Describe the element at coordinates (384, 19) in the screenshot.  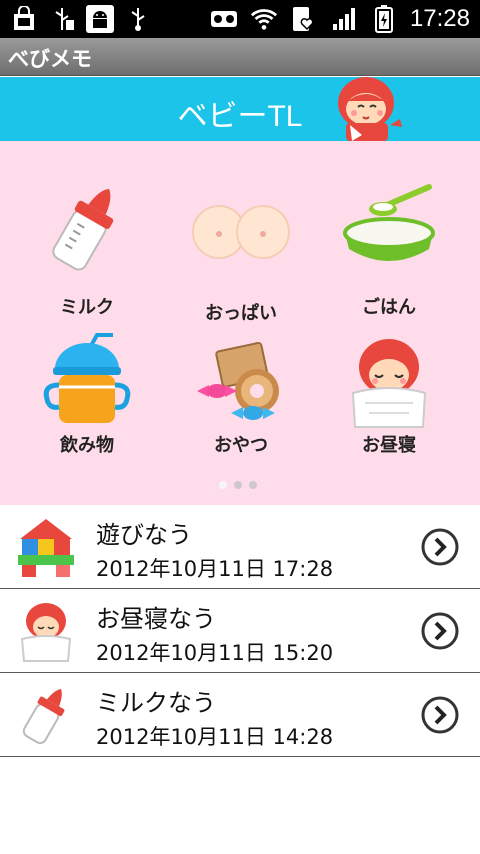
I see `battery-icon` at that location.